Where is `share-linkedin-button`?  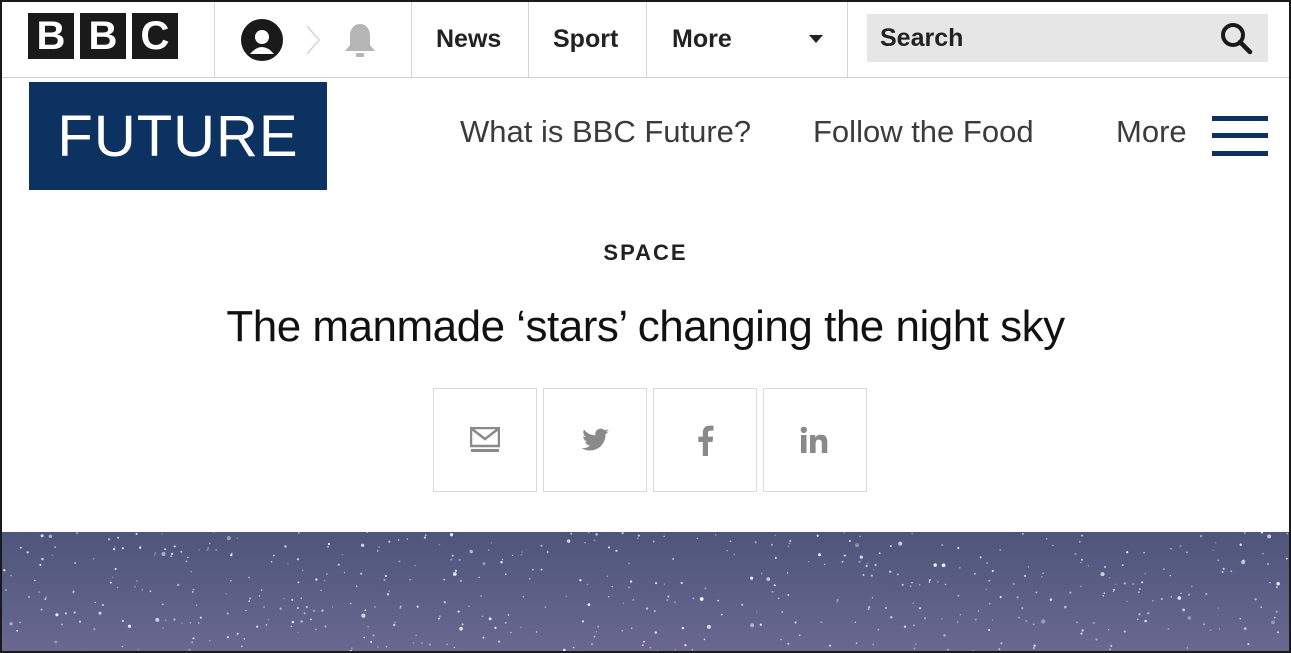 share-linkedin-button is located at coordinates (815, 440).